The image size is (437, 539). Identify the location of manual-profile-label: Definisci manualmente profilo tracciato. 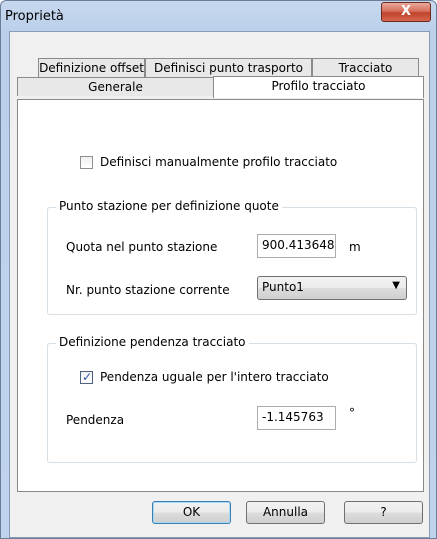
(219, 162).